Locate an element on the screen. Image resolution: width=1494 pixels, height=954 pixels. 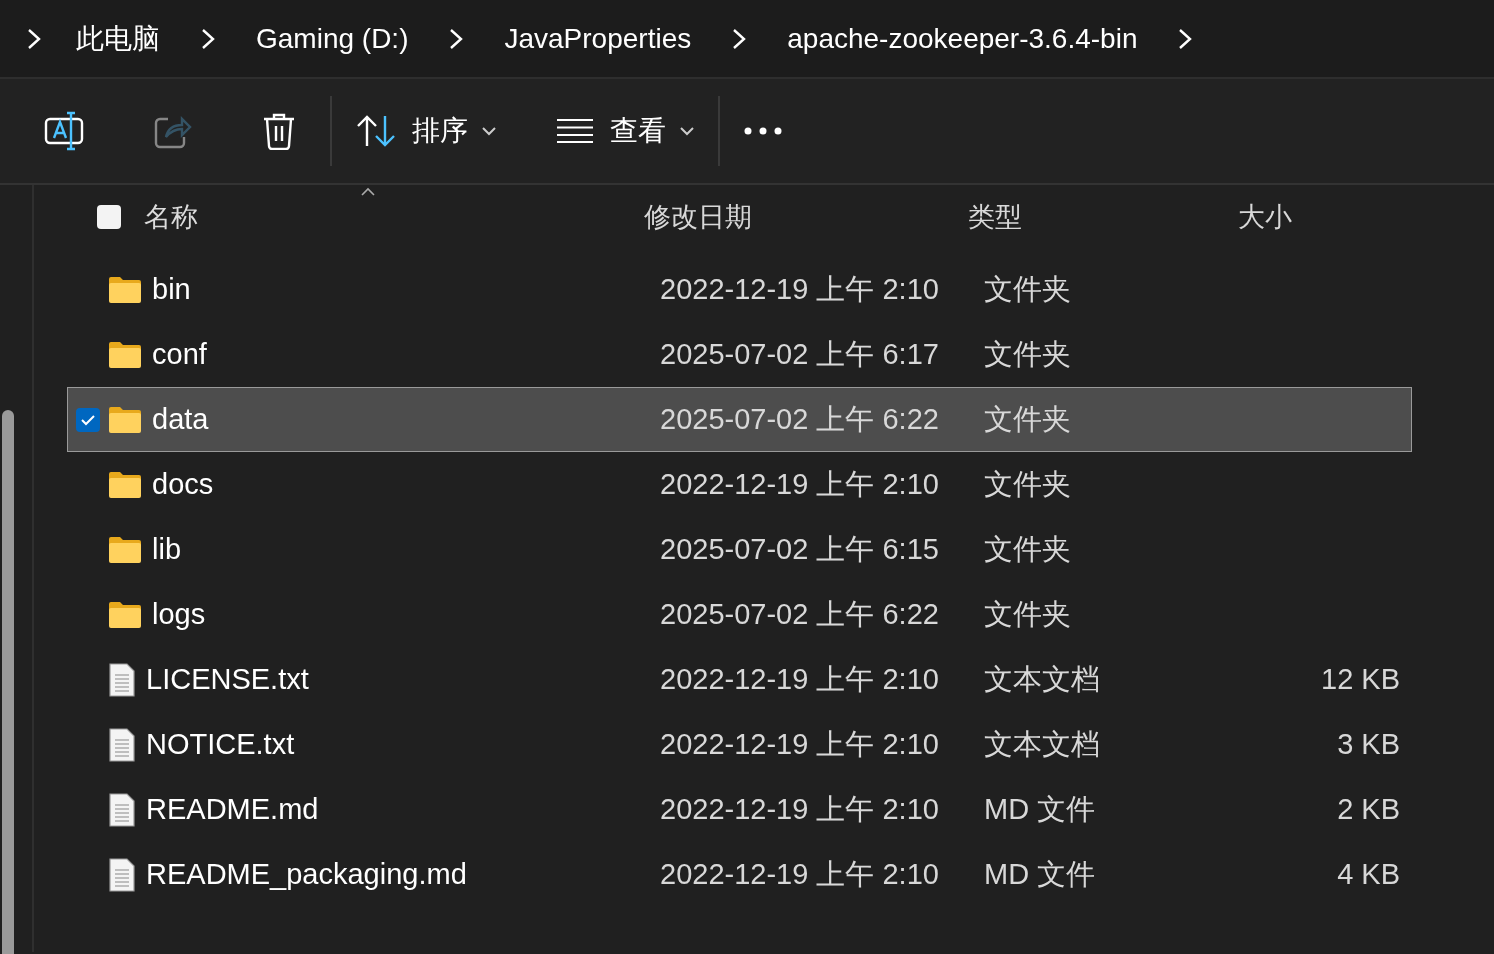
file-size: 3 KB is located at coordinates (1368, 743).